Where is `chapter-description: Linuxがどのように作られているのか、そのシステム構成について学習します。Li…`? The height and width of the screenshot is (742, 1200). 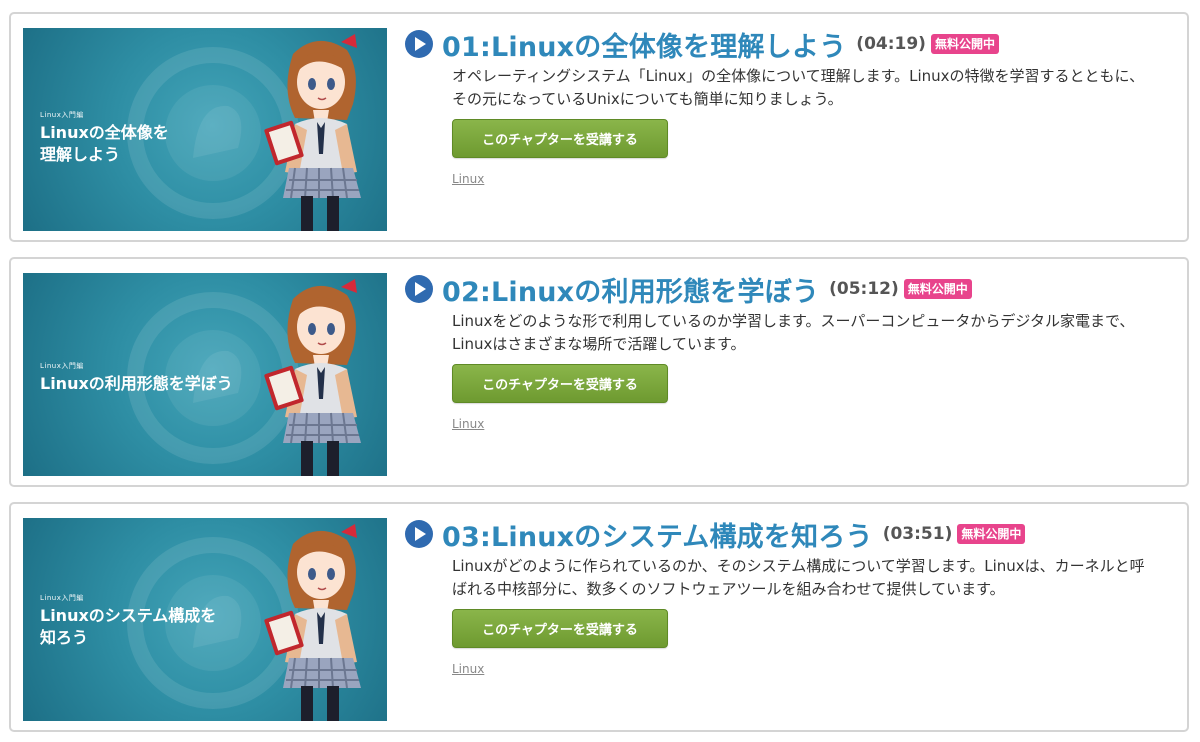
chapter-description: Linuxがどのように作られているのか、そのシステム構成について学習します。Li… is located at coordinates (798, 577).